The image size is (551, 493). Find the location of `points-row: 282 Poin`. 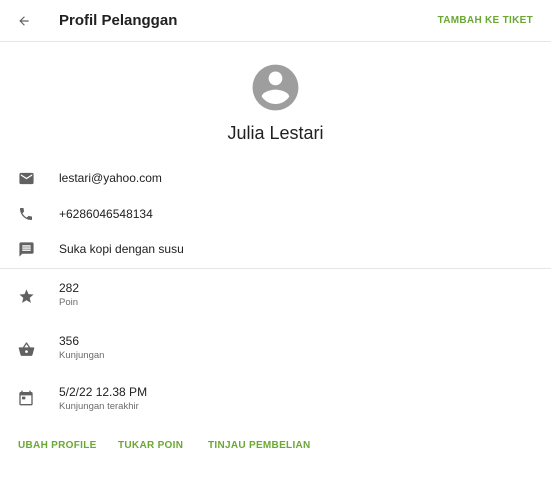

points-row: 282 Poin is located at coordinates (275, 296).